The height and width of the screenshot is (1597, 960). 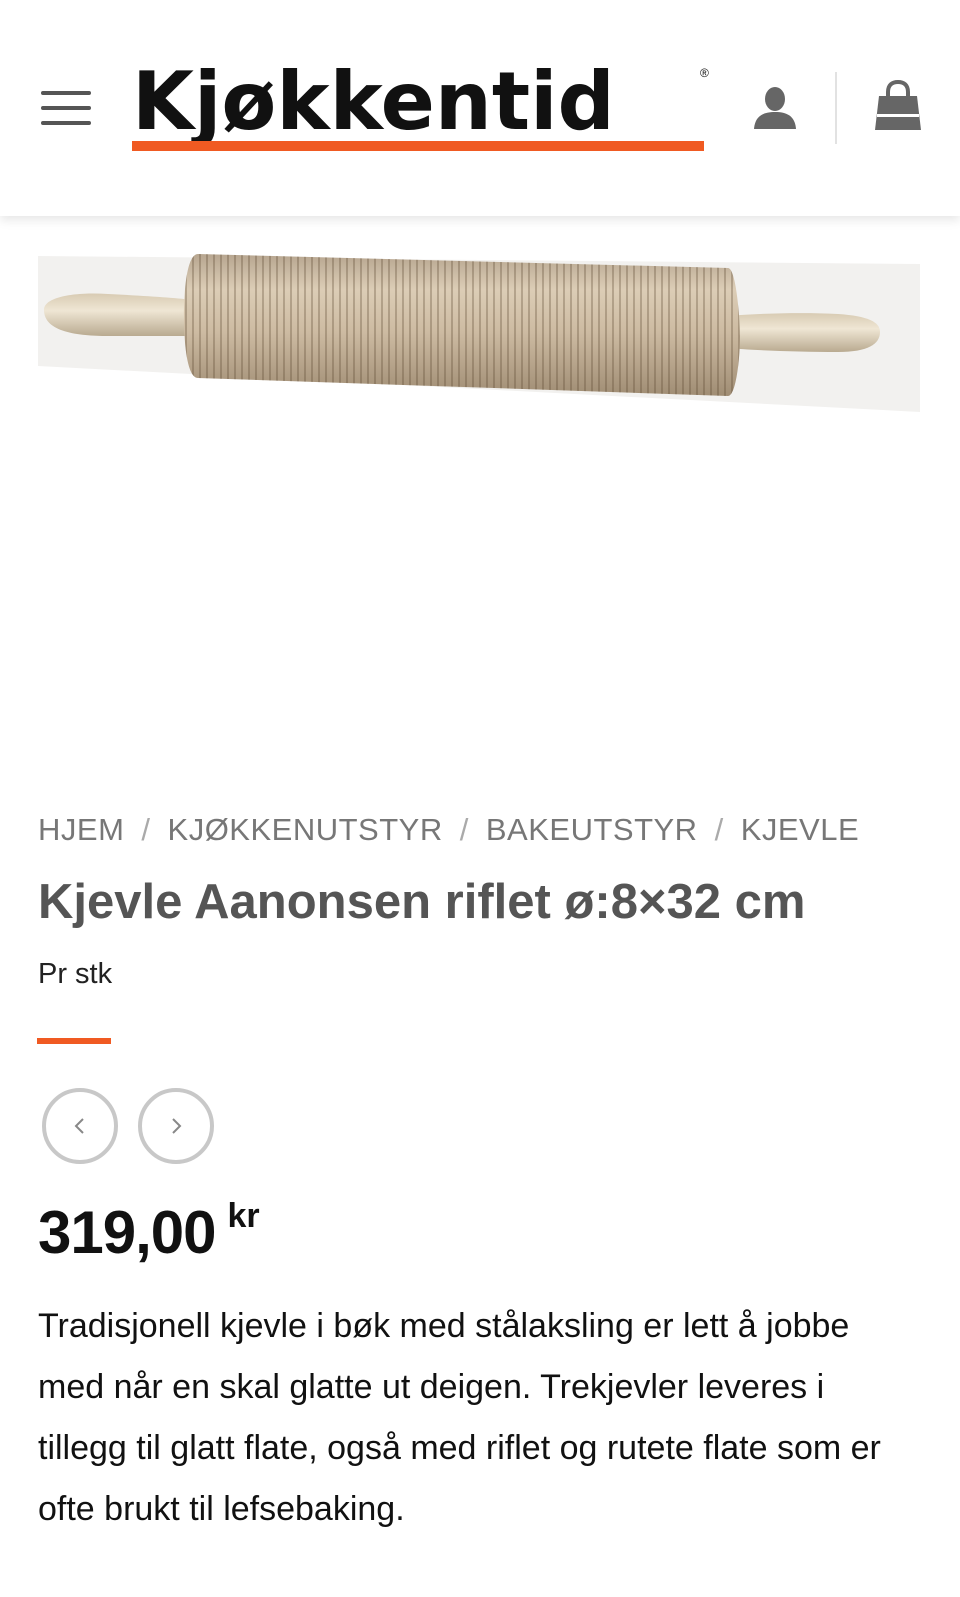 What do you see at coordinates (418, 146) in the screenshot?
I see `logo-underline` at bounding box center [418, 146].